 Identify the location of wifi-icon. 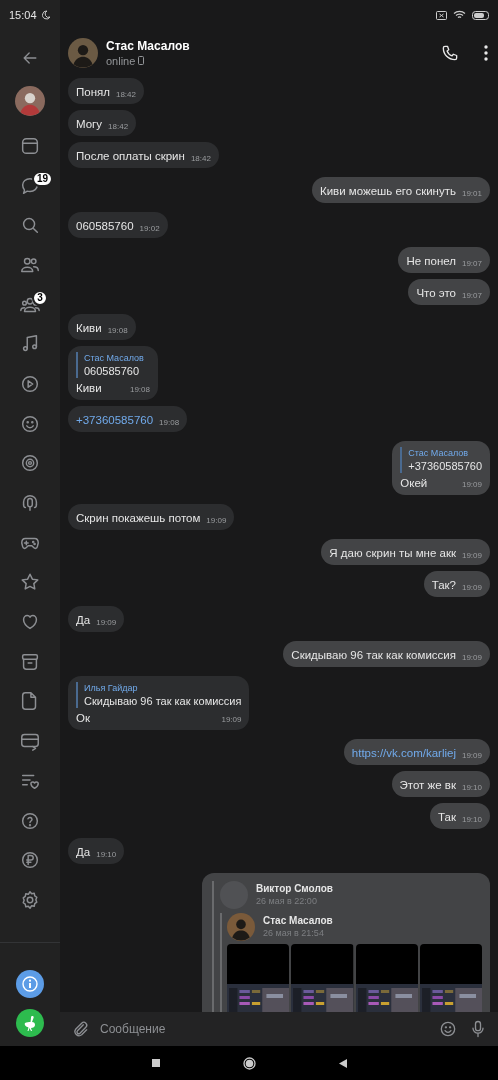
(459, 15).